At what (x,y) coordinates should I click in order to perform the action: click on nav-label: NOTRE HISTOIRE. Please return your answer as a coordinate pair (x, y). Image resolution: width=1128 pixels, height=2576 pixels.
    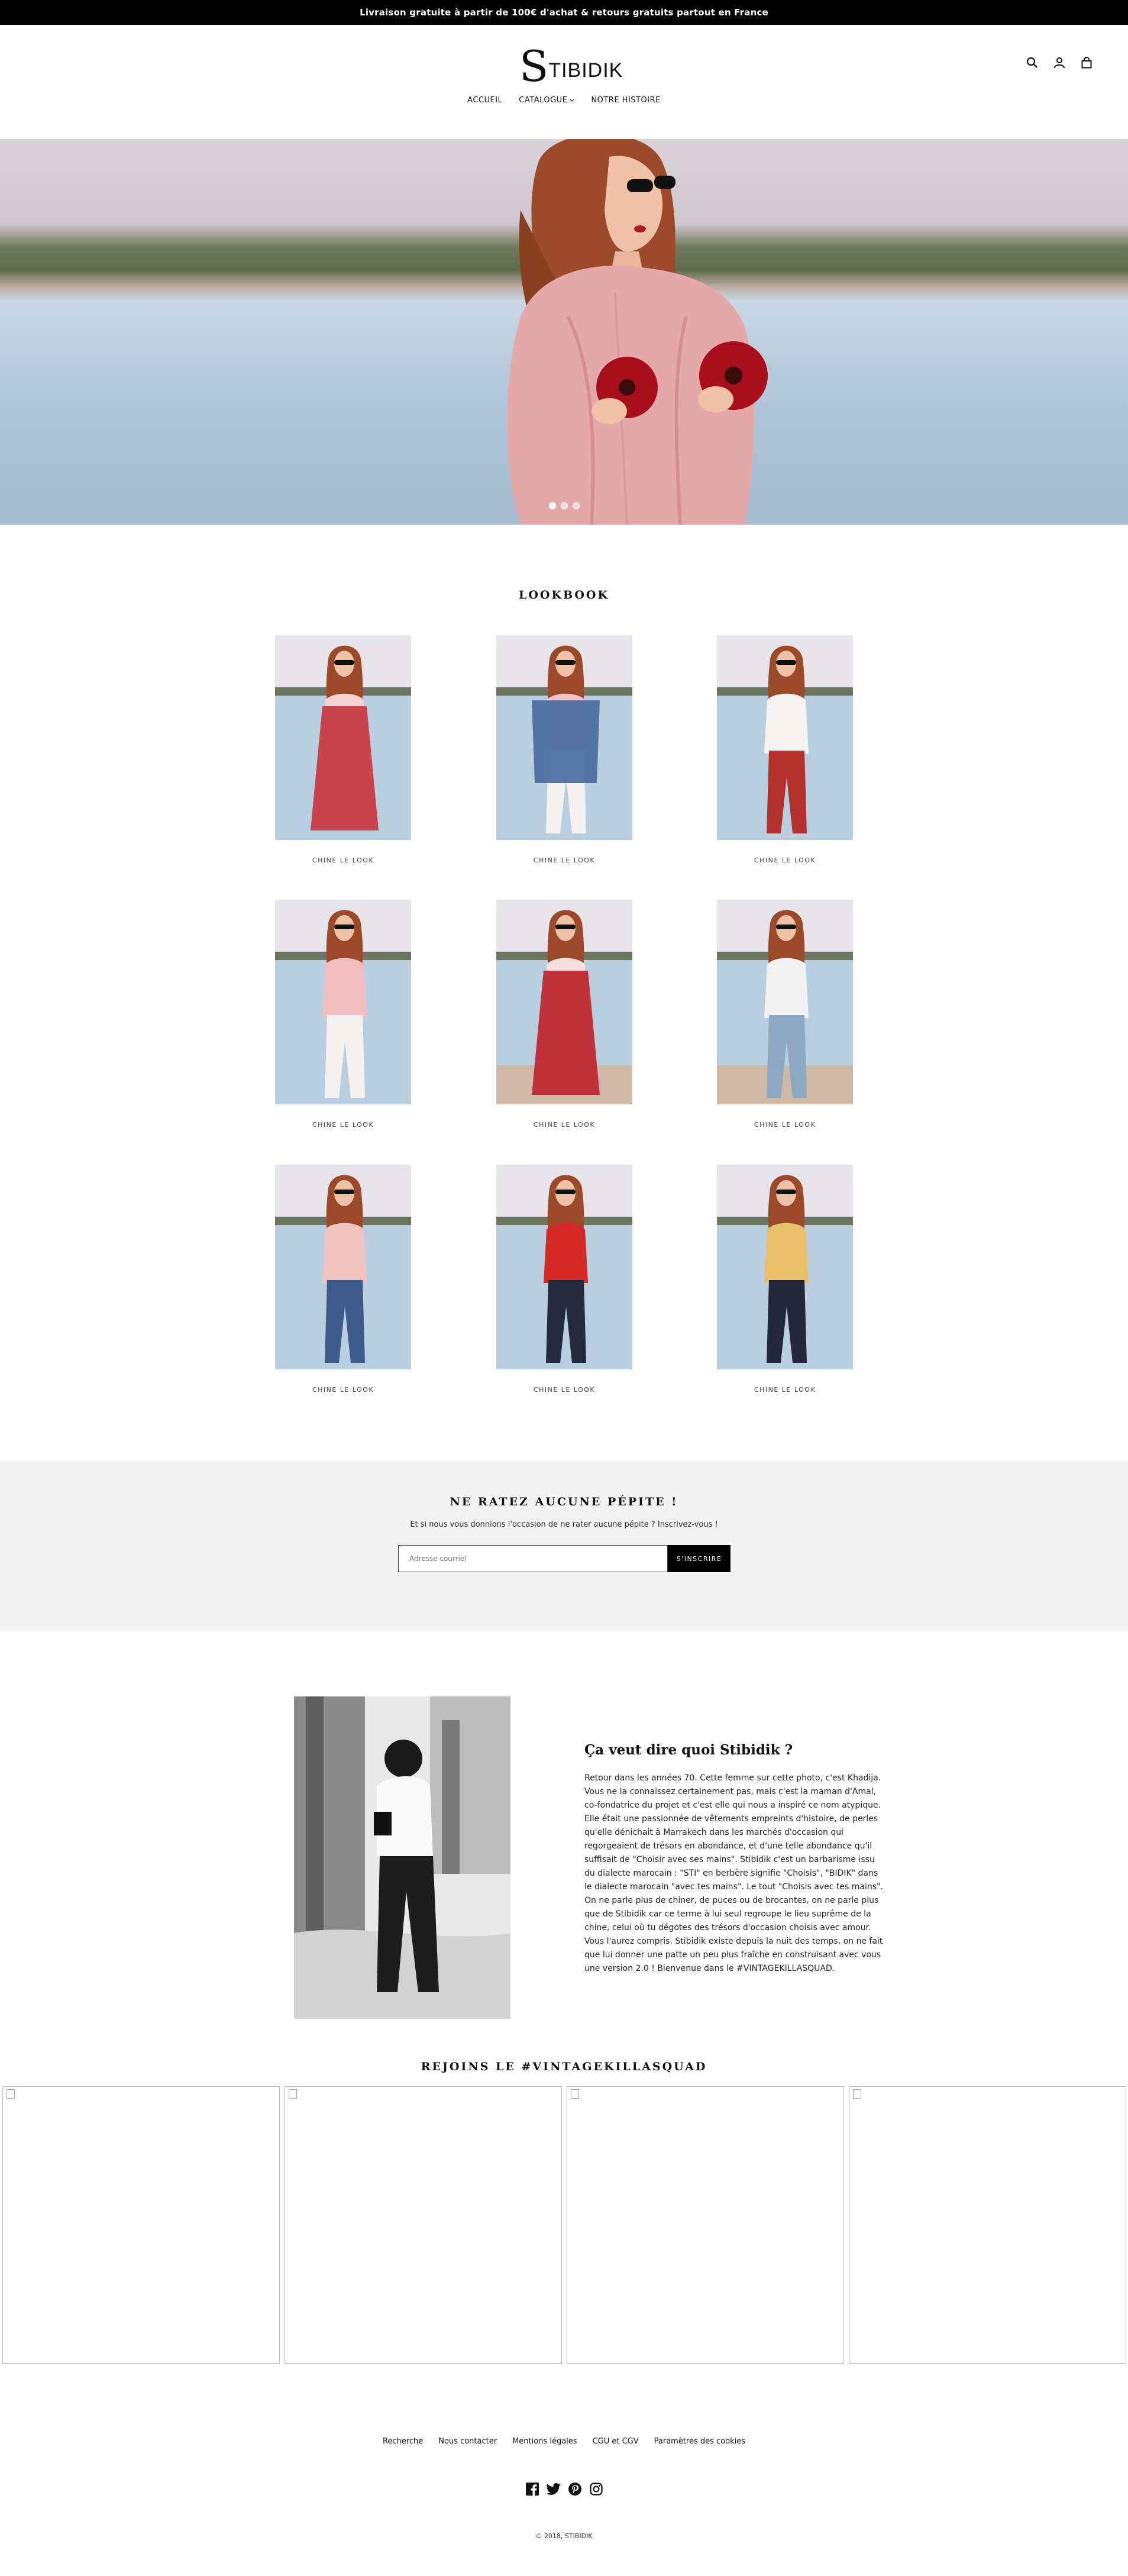
    Looking at the image, I should click on (626, 100).